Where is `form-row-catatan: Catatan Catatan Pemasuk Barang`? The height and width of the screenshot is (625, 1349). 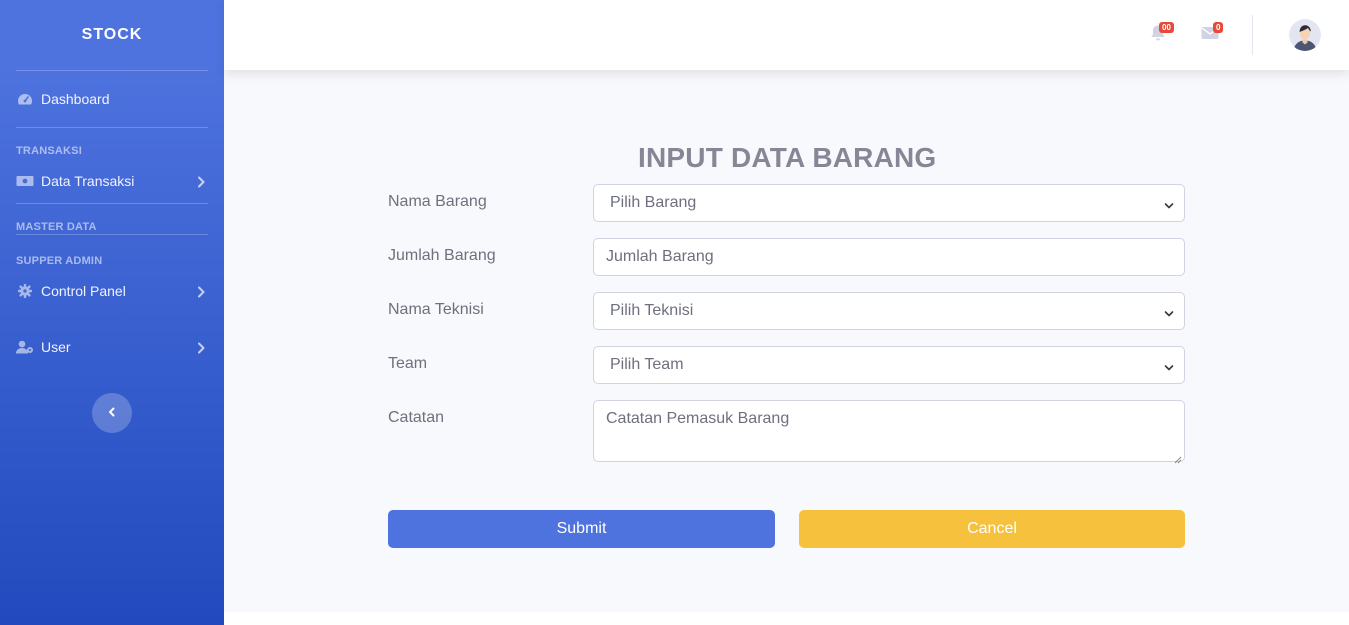 form-row-catatan: Catatan Catatan Pemasuk Barang is located at coordinates (786, 432).